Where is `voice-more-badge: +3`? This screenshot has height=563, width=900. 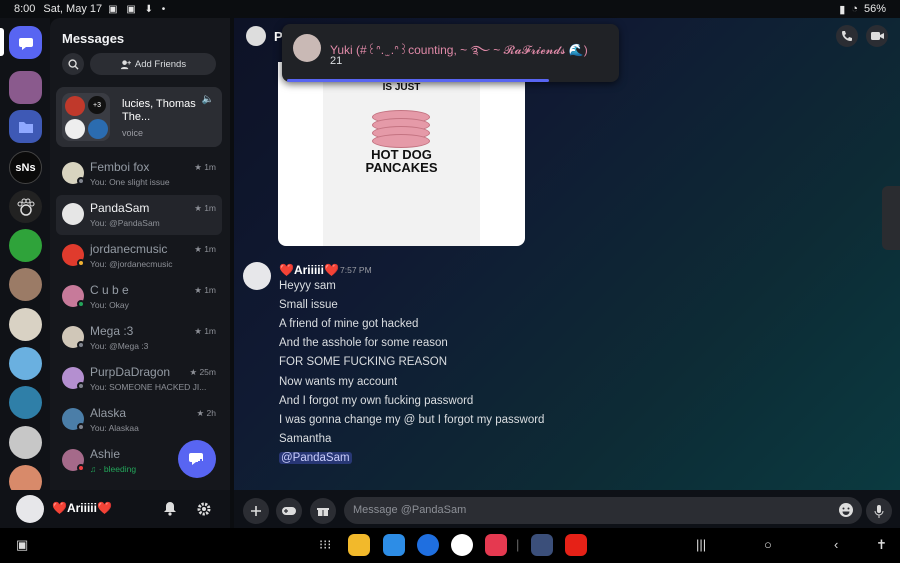 voice-more-badge: +3 is located at coordinates (97, 105).